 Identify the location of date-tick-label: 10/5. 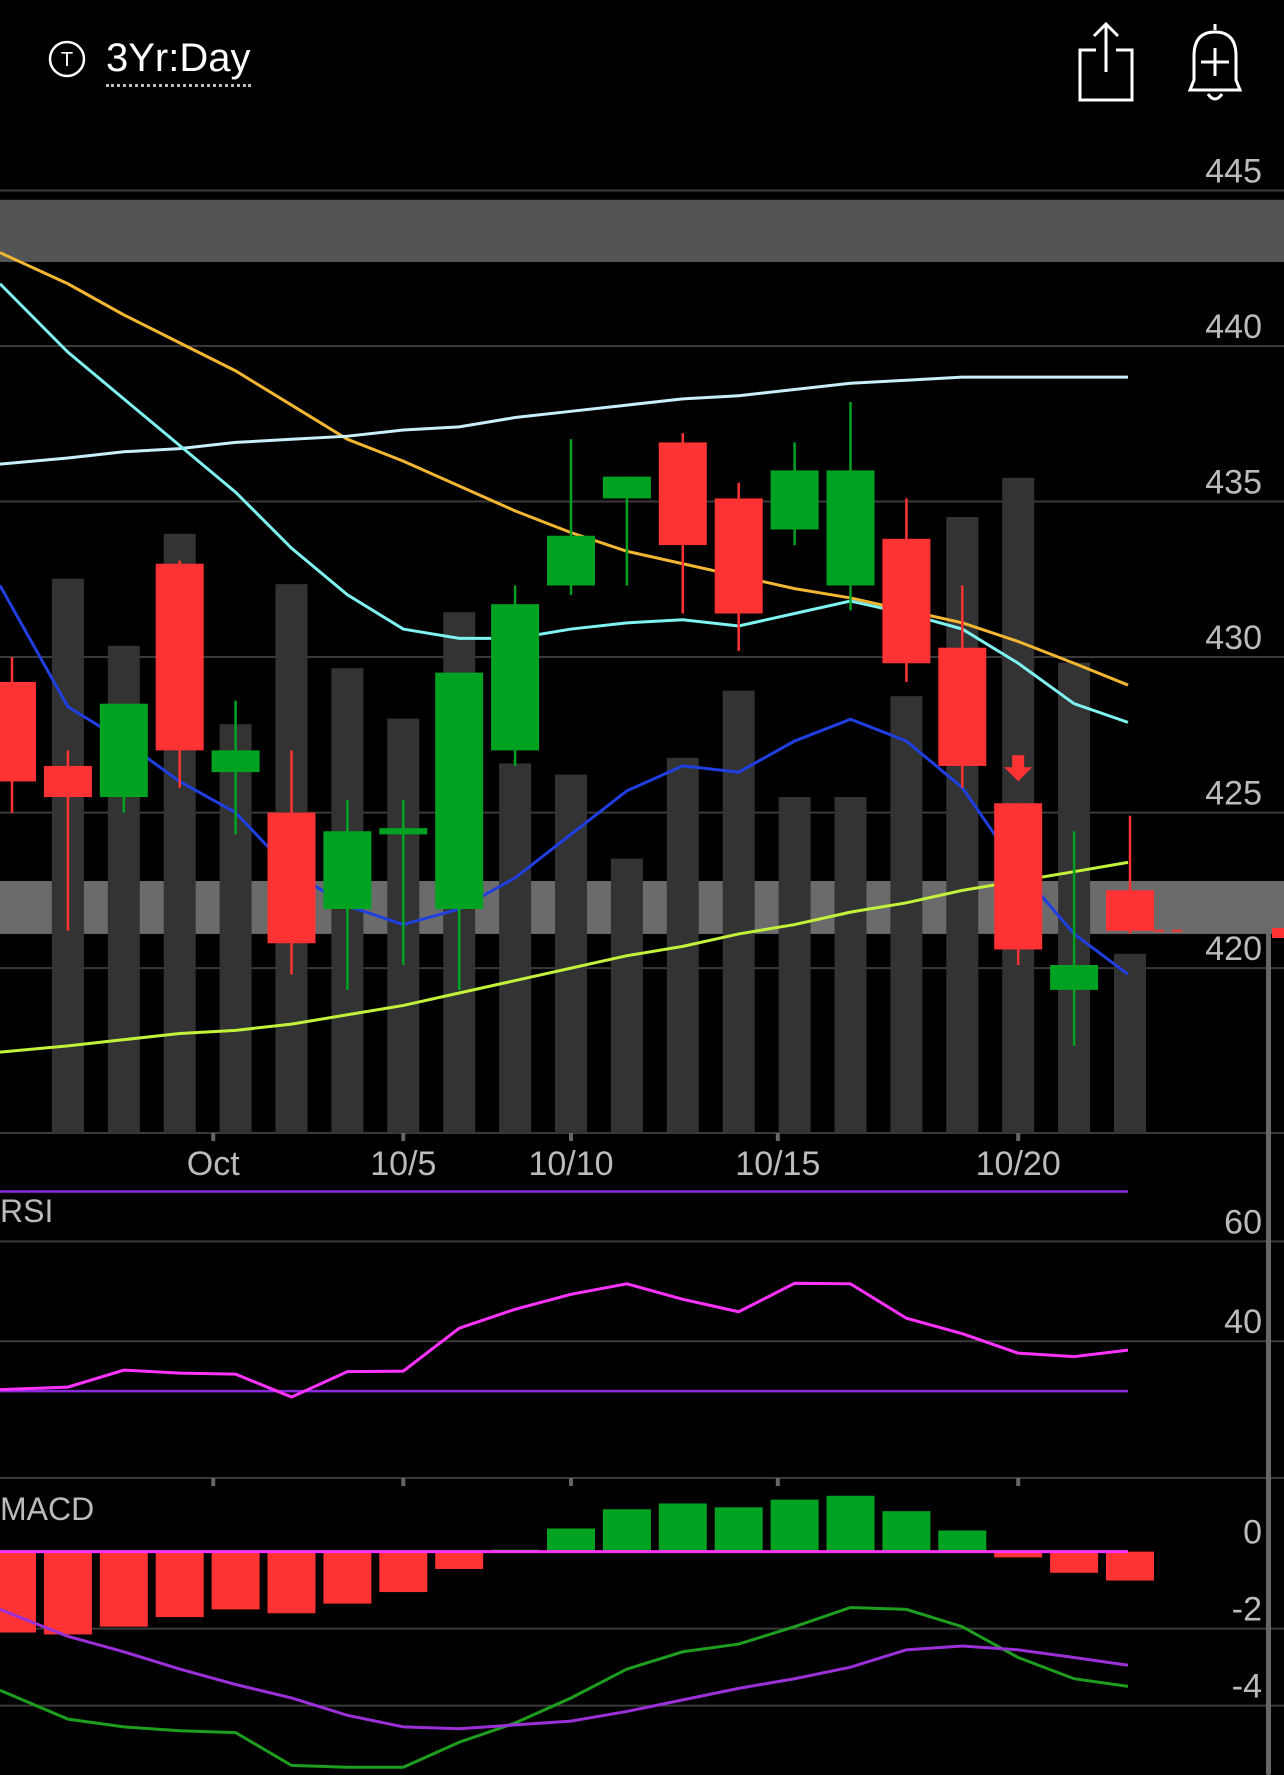
(403, 1164).